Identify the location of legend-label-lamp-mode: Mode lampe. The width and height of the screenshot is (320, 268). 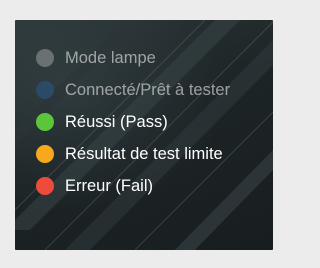
(110, 58).